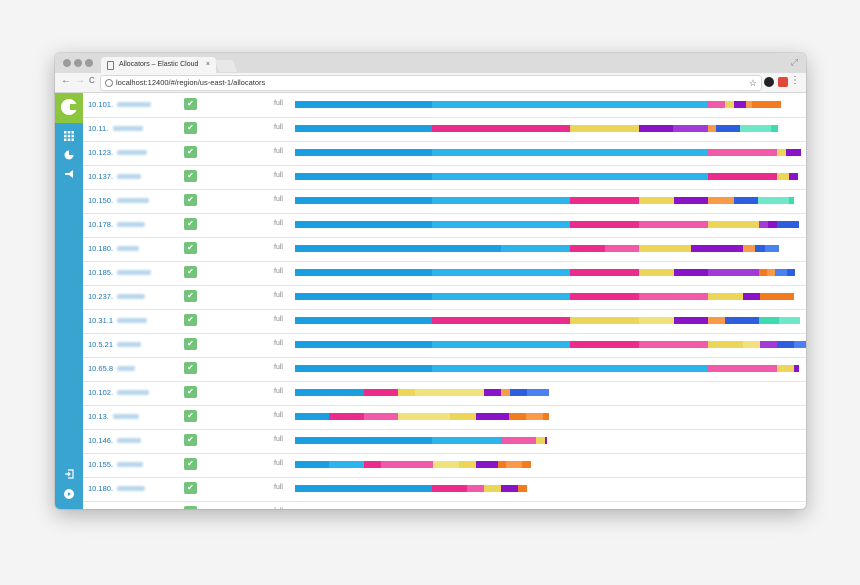 The height and width of the screenshot is (585, 860). Describe the element at coordinates (100, 392) in the screenshot. I see `allocator-ip-link: 10.102.` at that location.